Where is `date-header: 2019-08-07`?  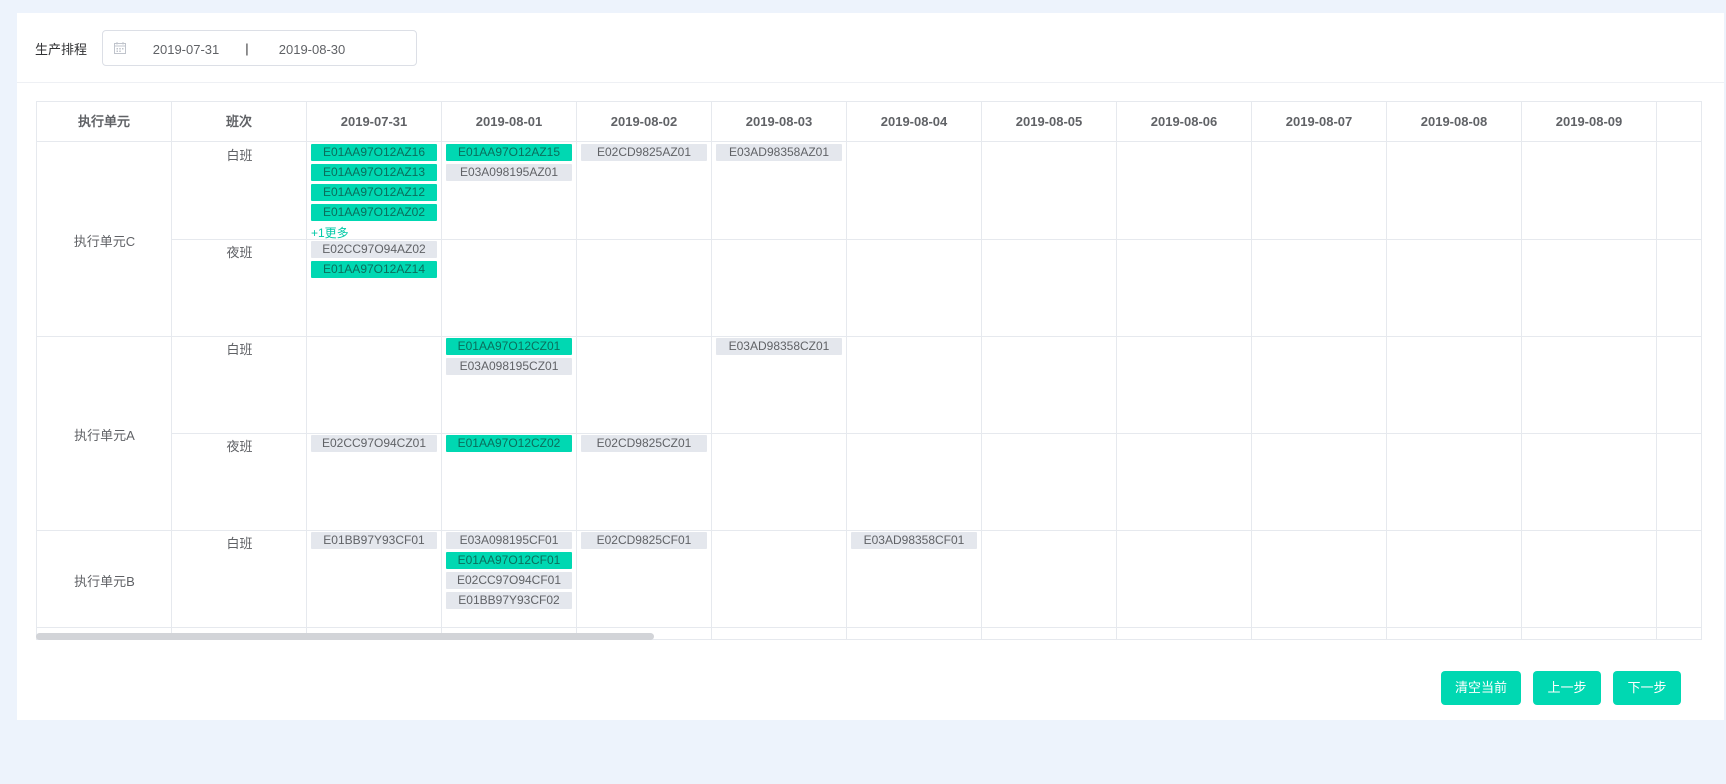
date-header: 2019-08-07 is located at coordinates (1319, 122).